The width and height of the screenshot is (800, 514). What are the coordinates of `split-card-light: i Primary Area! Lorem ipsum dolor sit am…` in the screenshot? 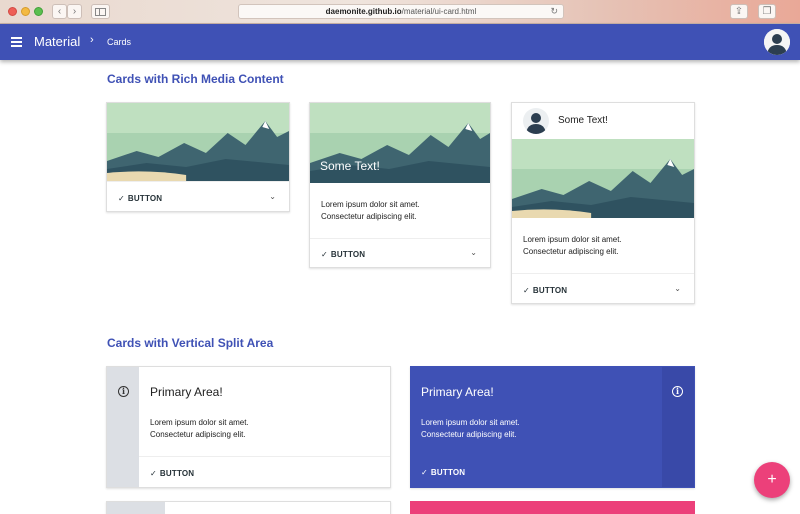 It's located at (248, 427).